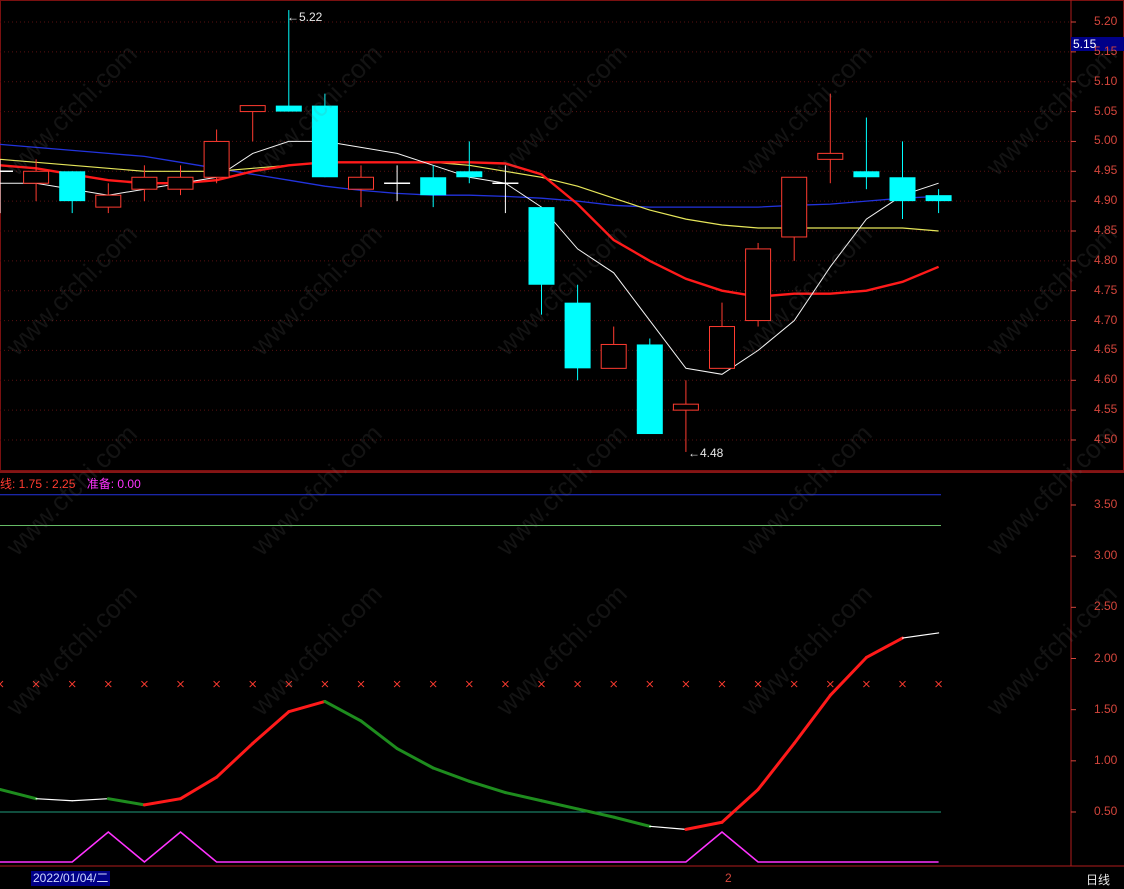  What do you see at coordinates (71, 878) in the screenshot?
I see `date-cursor-label: 2022/01/04/二` at bounding box center [71, 878].